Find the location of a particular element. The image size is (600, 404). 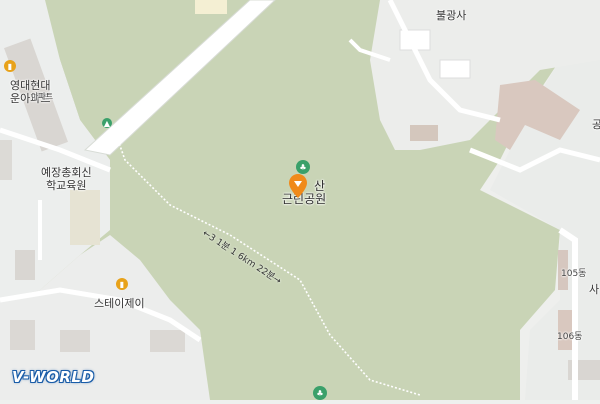

building-105-label: 105동 is located at coordinates (574, 274).